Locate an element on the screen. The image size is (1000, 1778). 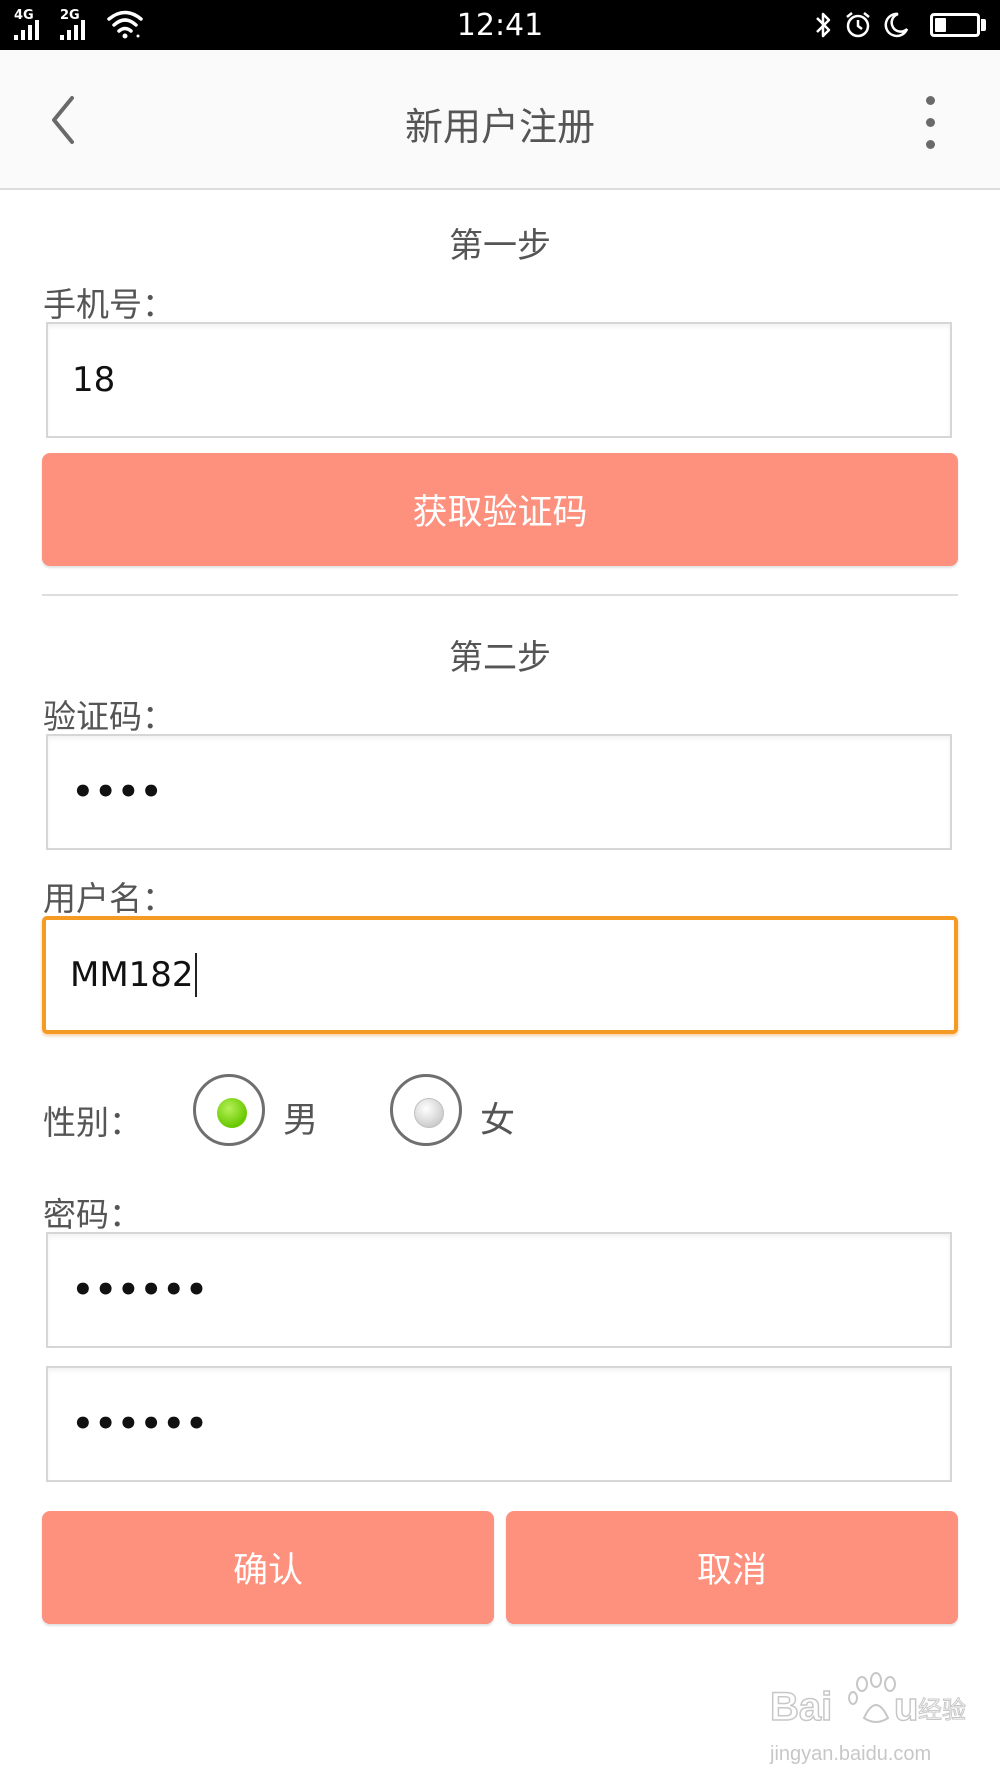
cancel-button: 取消 is located at coordinates (732, 1567).